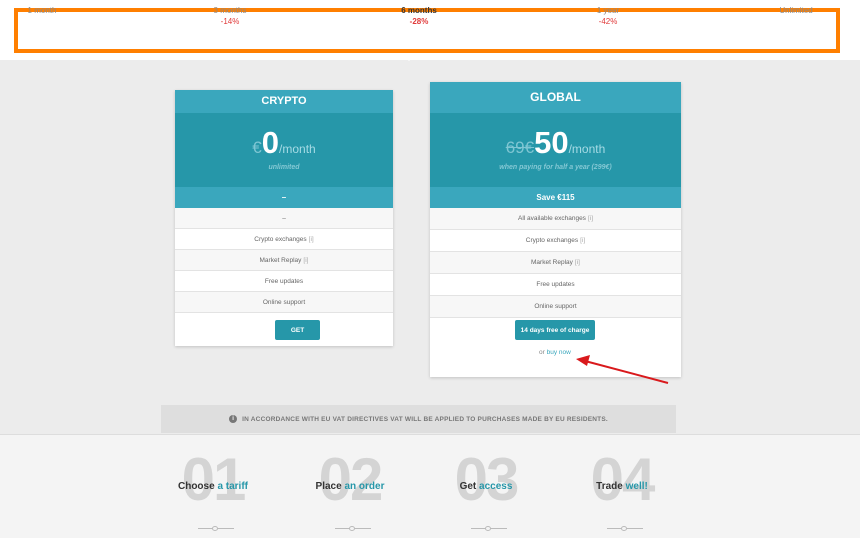  Describe the element at coordinates (409, 57) in the screenshot. I see `active-period-pointer` at that location.